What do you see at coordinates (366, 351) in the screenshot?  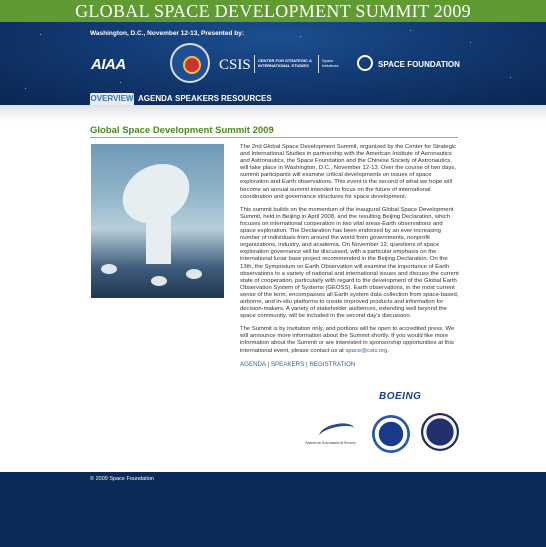 I see `contact-email-link: space@csis.org` at bounding box center [366, 351].